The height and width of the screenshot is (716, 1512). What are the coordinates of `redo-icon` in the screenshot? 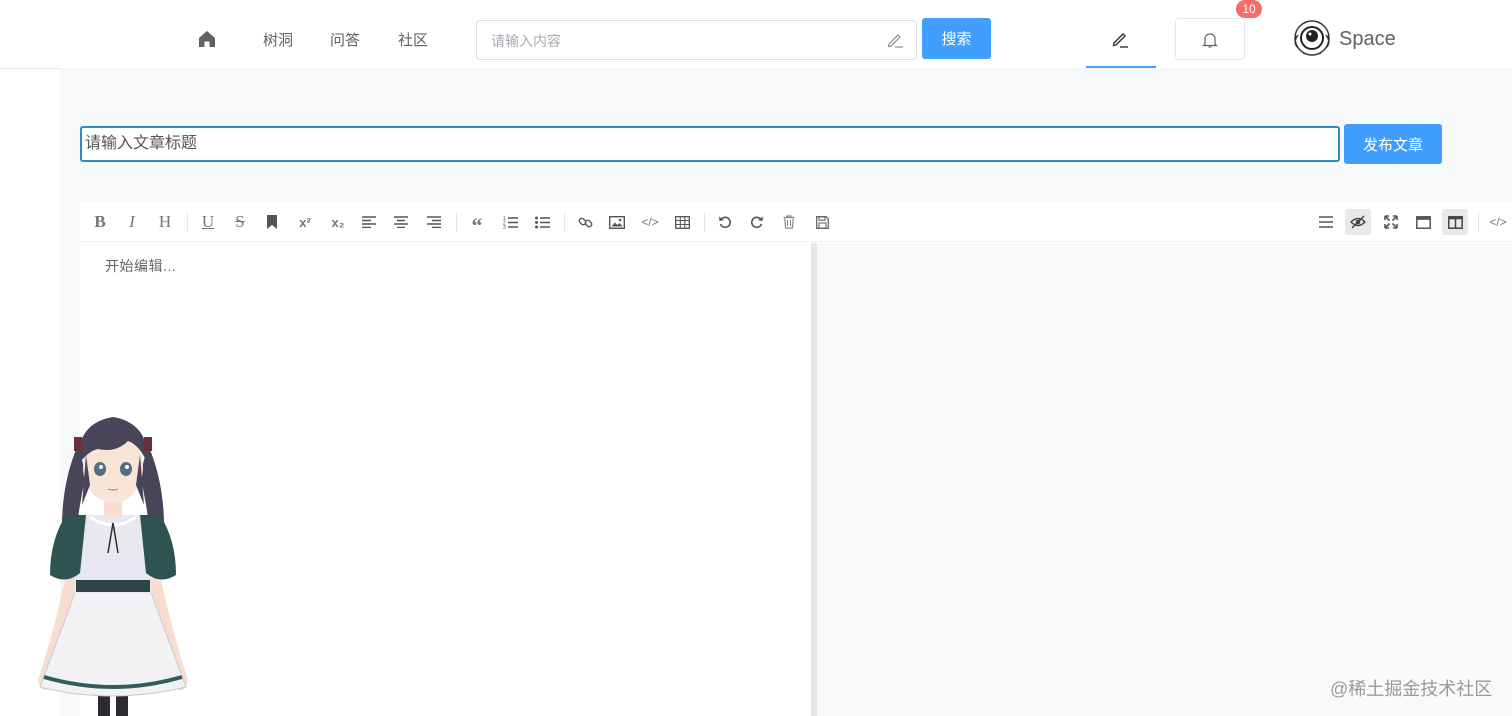 It's located at (757, 222).